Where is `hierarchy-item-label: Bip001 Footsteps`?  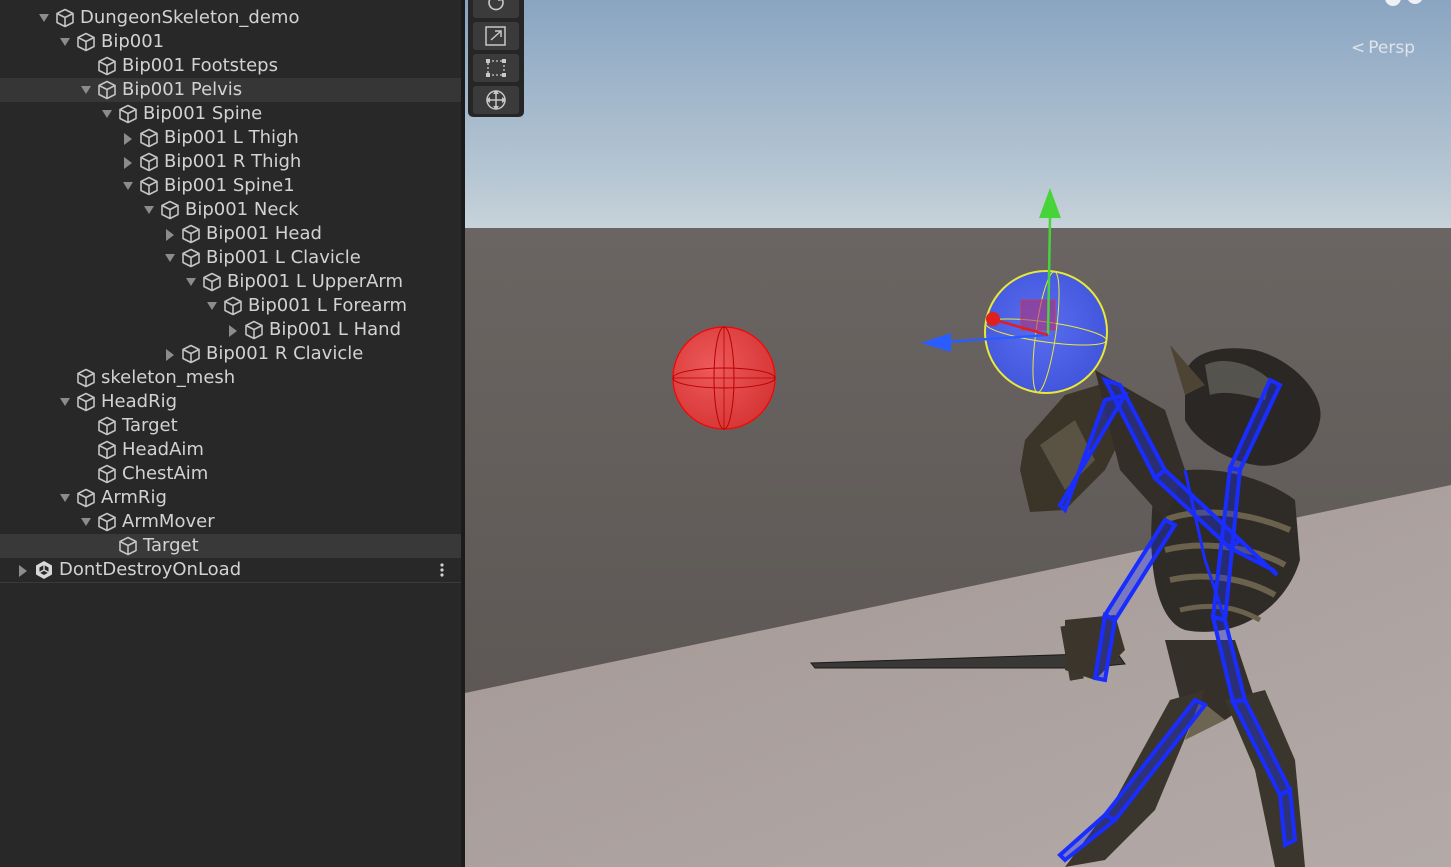 hierarchy-item-label: Bip001 Footsteps is located at coordinates (200, 65).